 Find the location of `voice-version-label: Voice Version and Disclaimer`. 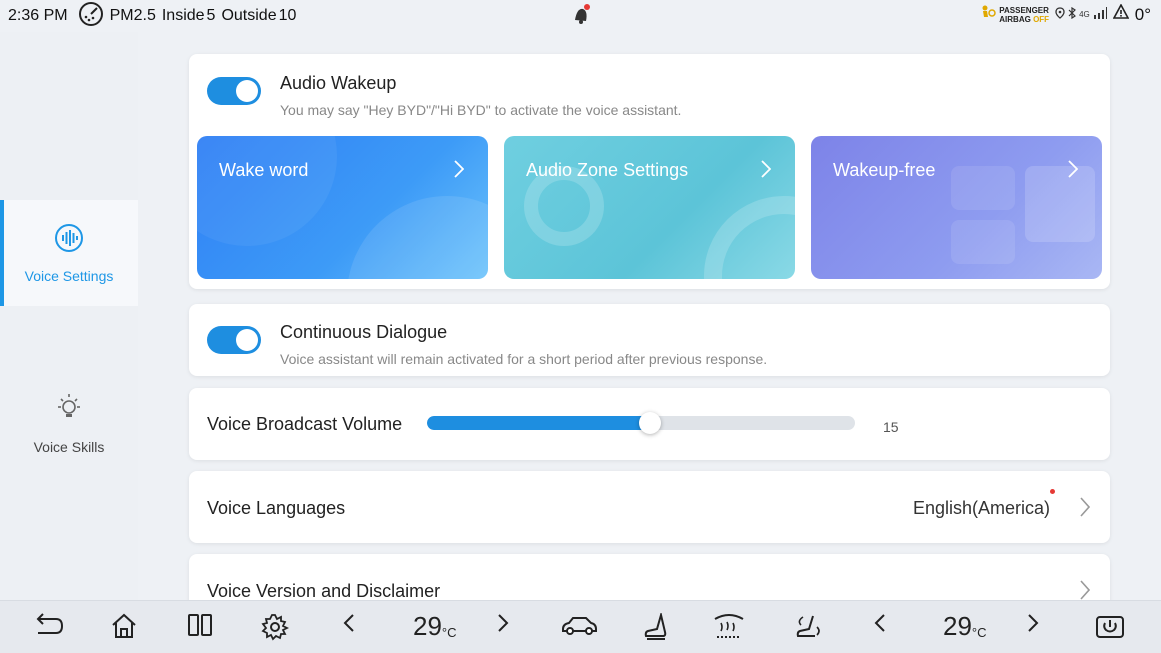

voice-version-label: Voice Version and Disclaimer is located at coordinates (324, 591).